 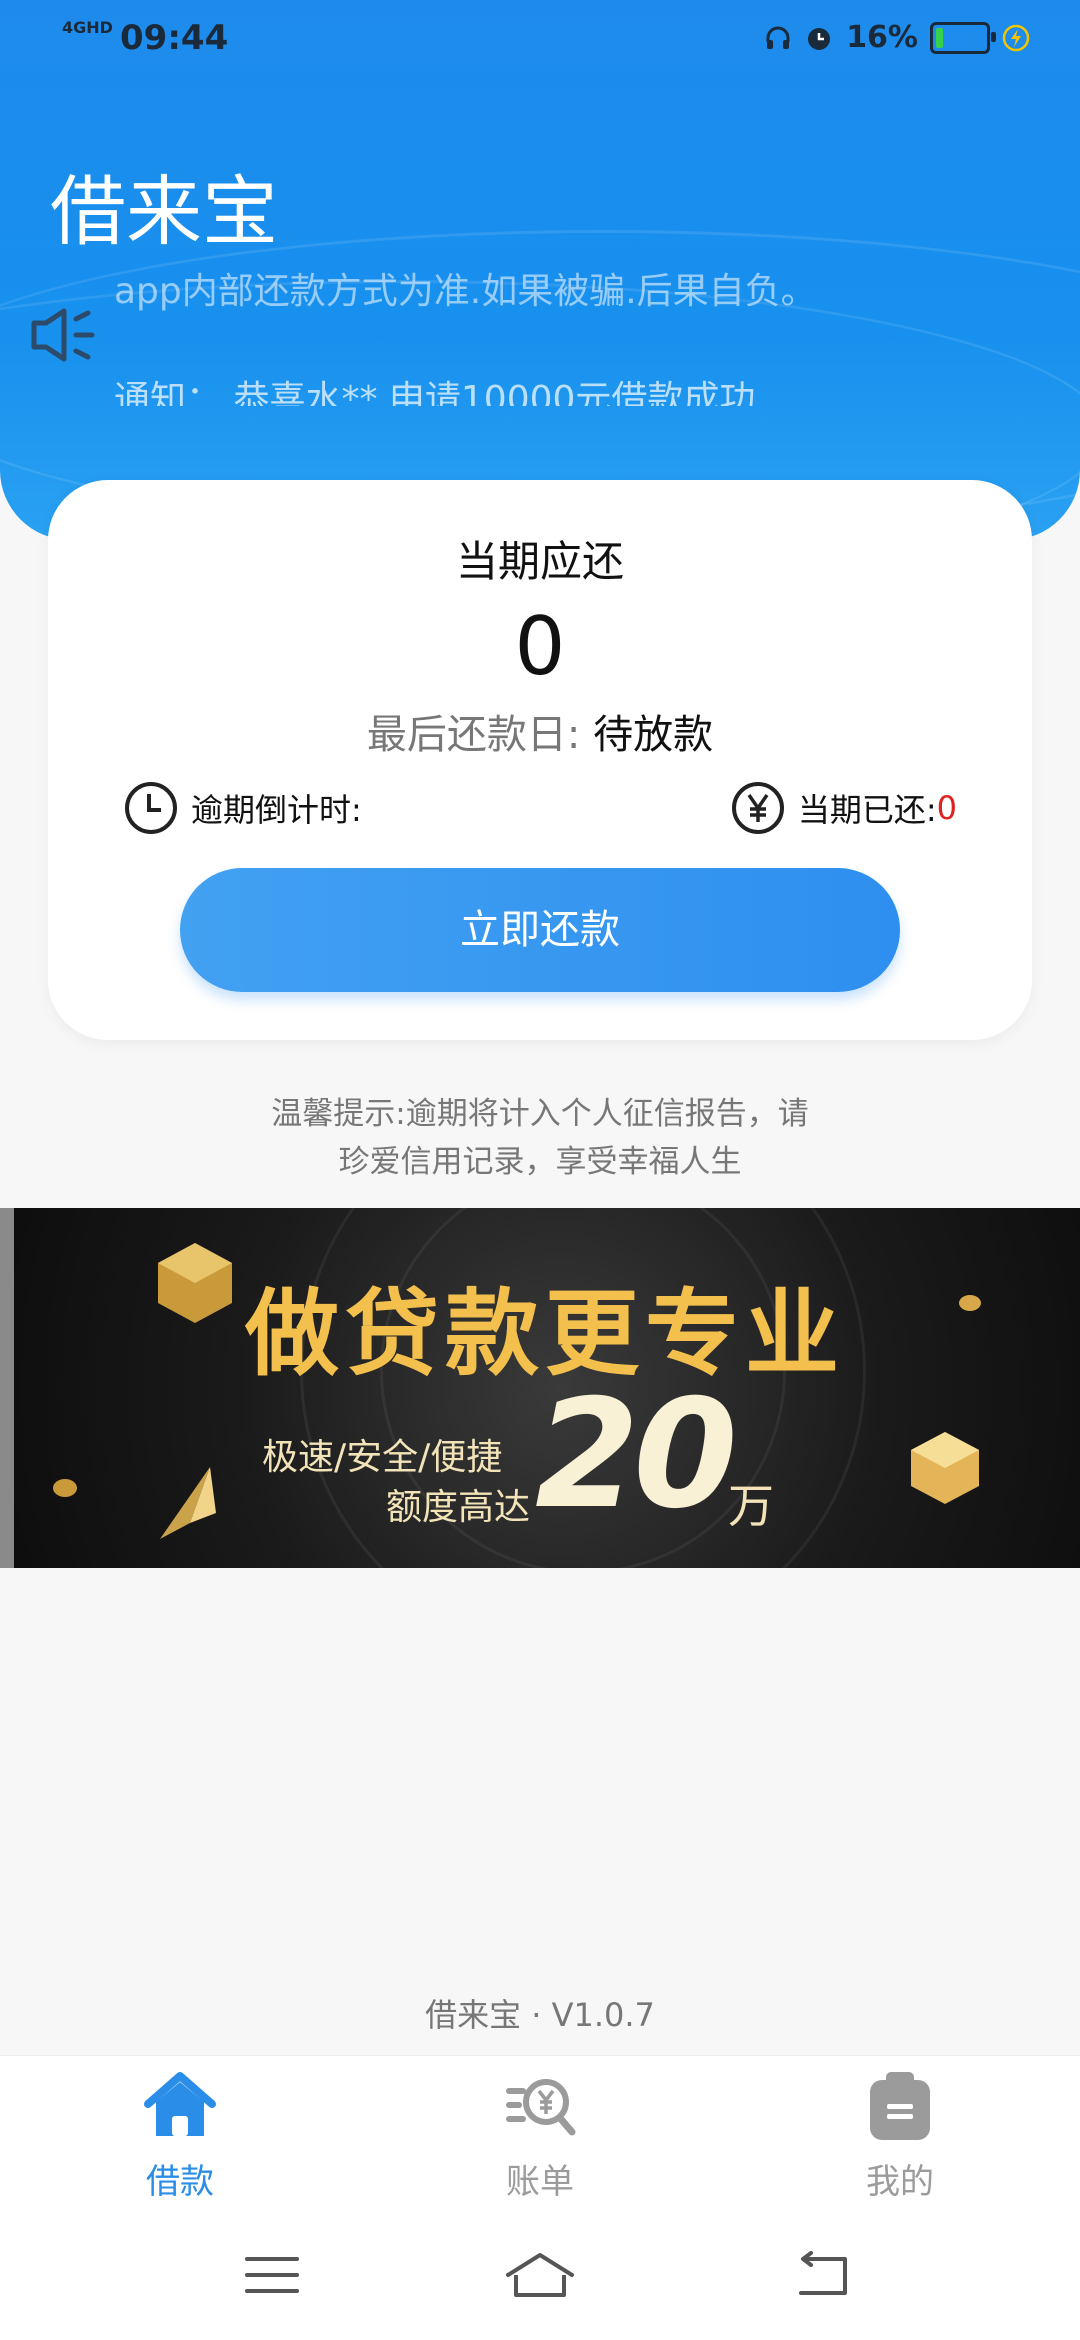 I want to click on battery-percent: 16%, so click(x=882, y=37).